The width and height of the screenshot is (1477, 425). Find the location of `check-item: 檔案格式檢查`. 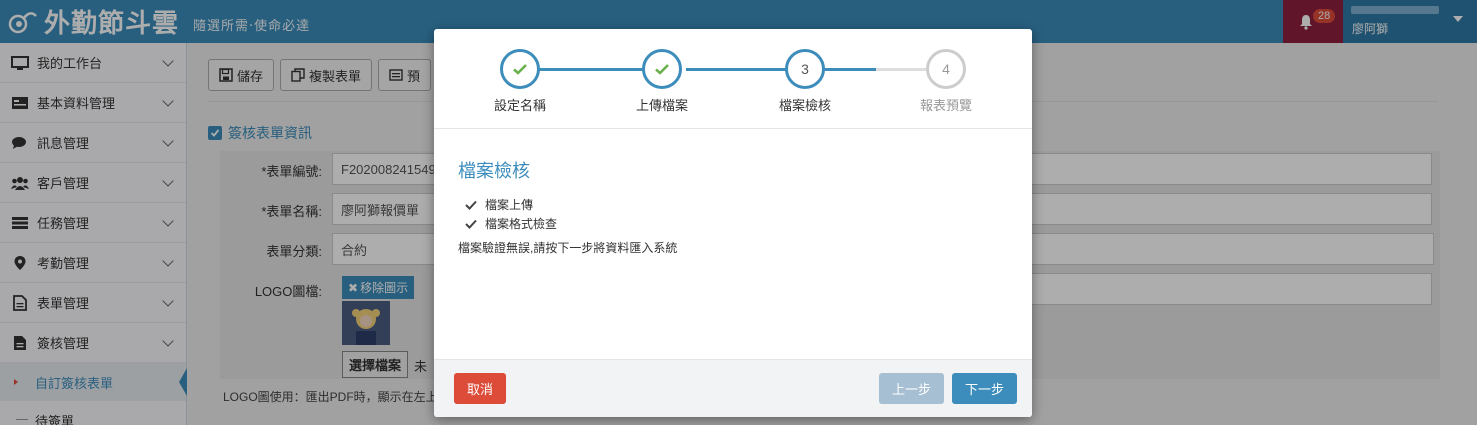

check-item: 檔案格式檢查 is located at coordinates (733, 223).